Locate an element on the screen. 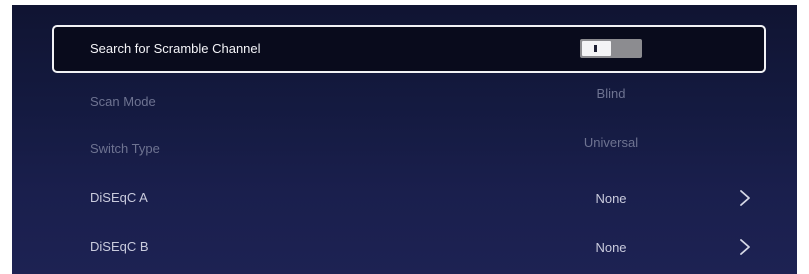  search-scramble-channel-label: Search for Scramble Channel is located at coordinates (175, 48).